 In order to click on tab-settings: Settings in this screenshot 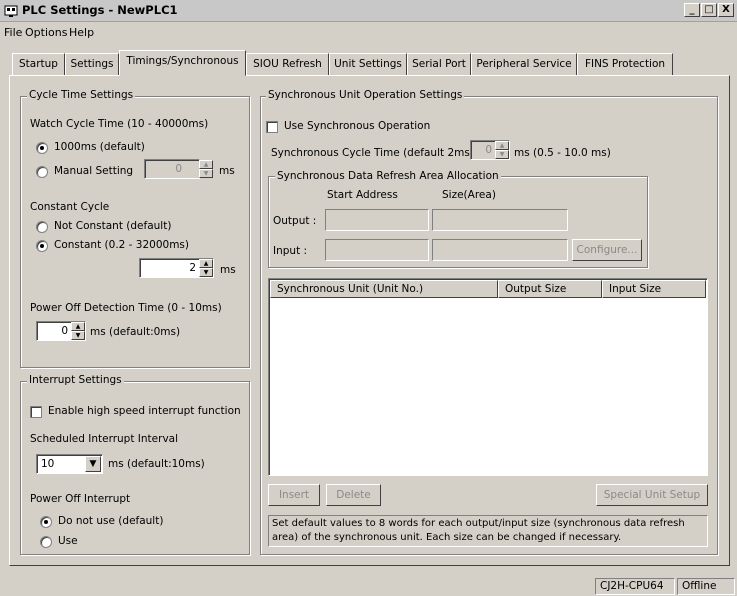, I will do `click(92, 64)`.